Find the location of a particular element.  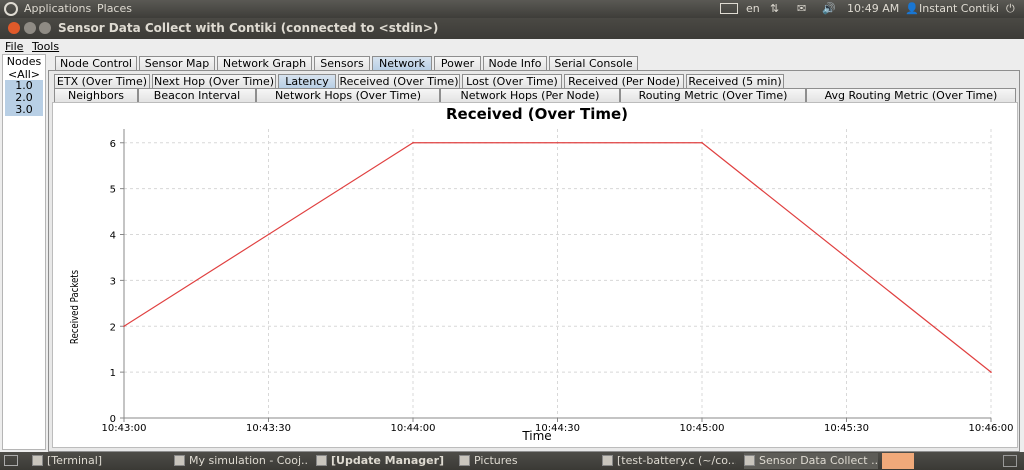

x-tick-label: 10:46:00 is located at coordinates (991, 428).